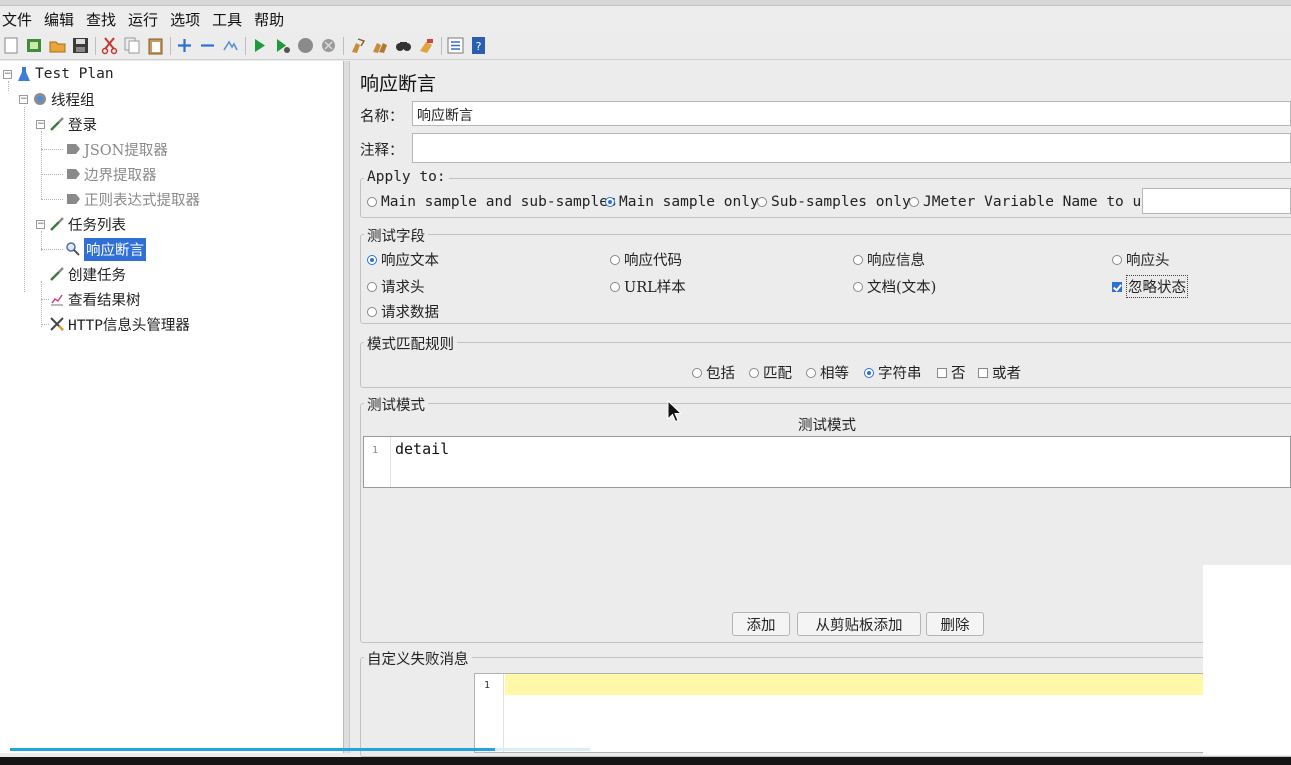 Image resolution: width=1291 pixels, height=765 pixels. I want to click on patterns-table: 1 detail, so click(827, 462).